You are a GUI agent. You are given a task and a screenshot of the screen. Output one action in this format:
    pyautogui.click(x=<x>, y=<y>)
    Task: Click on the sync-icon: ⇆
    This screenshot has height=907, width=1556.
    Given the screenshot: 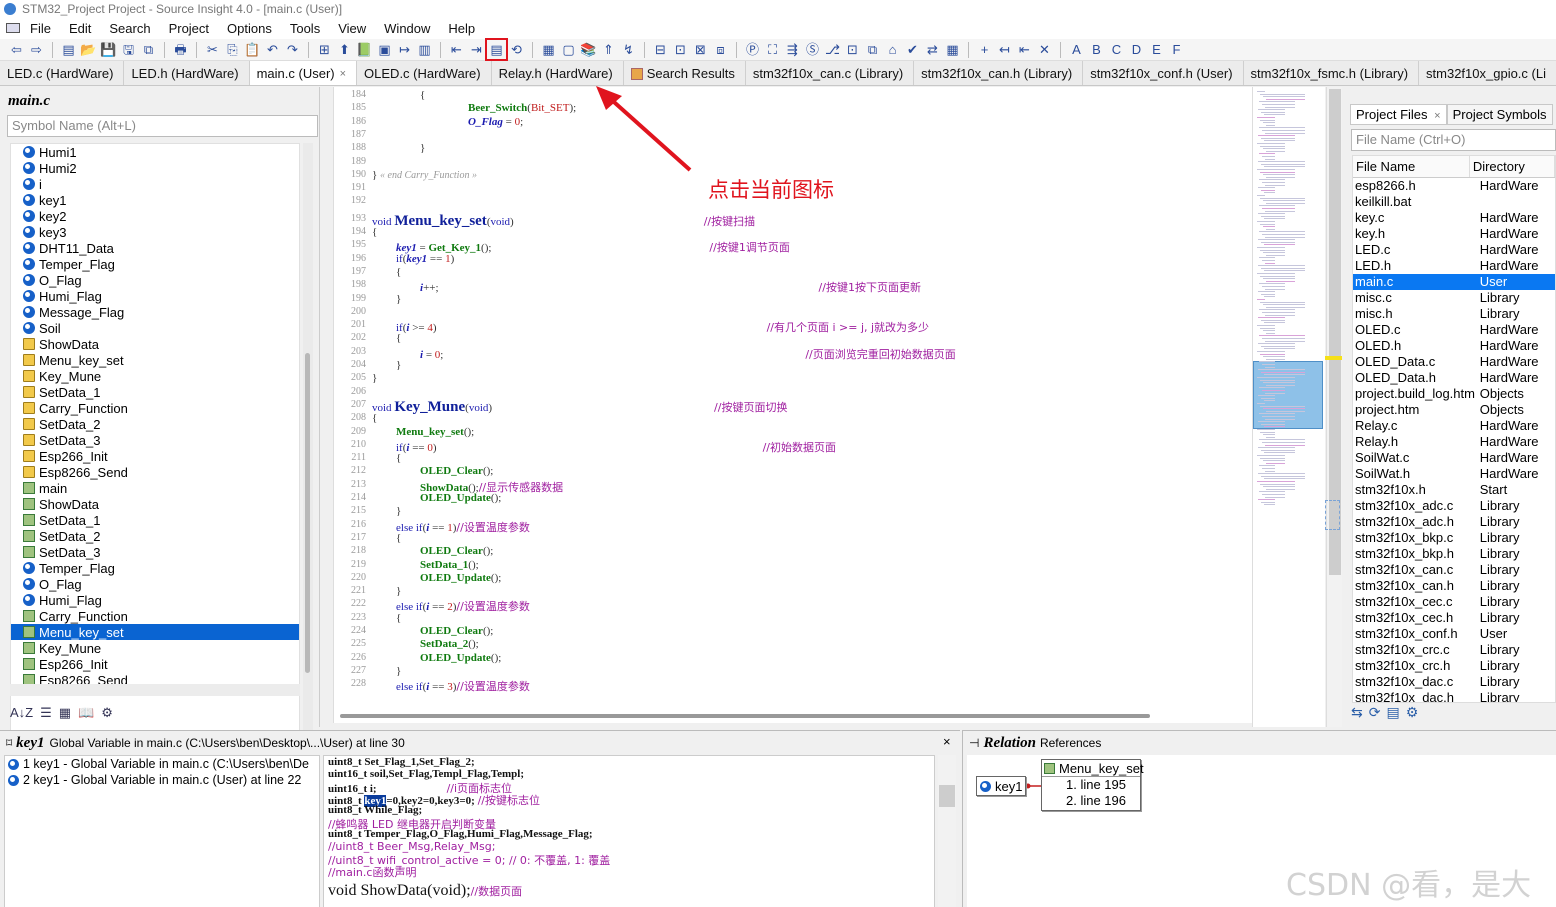 What is the action you would take?
    pyautogui.click(x=1357, y=712)
    